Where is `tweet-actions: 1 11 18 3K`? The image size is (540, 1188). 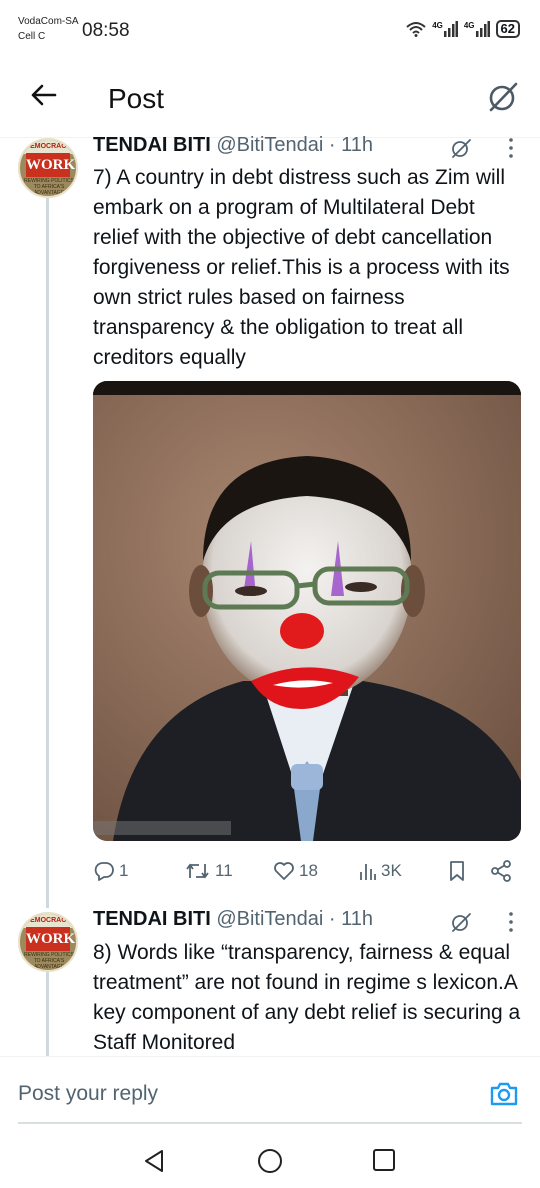 tweet-actions: 1 11 18 3K is located at coordinates (308, 871).